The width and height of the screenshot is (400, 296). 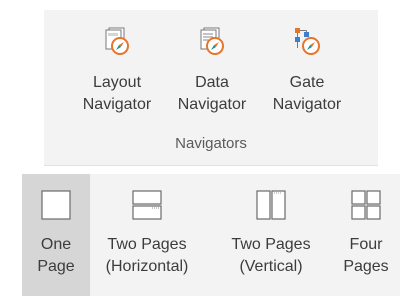 What do you see at coordinates (307, 104) in the screenshot?
I see `gate-navigator-label-line2: Navigator` at bounding box center [307, 104].